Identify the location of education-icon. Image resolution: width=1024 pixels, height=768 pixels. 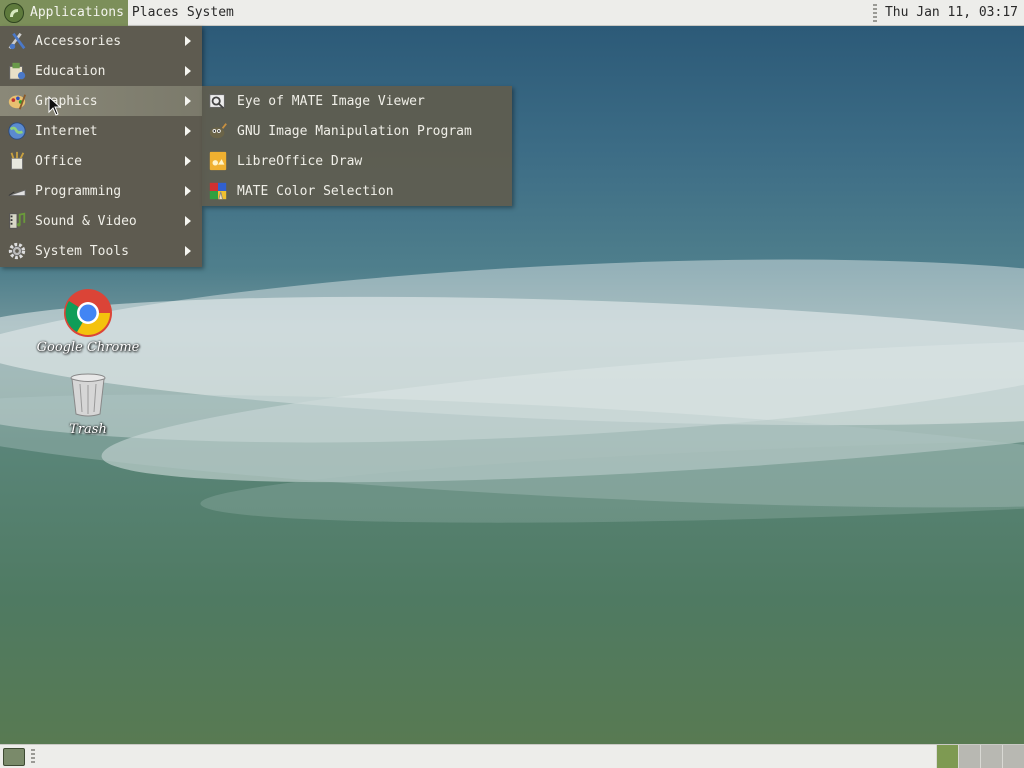
(17, 71).